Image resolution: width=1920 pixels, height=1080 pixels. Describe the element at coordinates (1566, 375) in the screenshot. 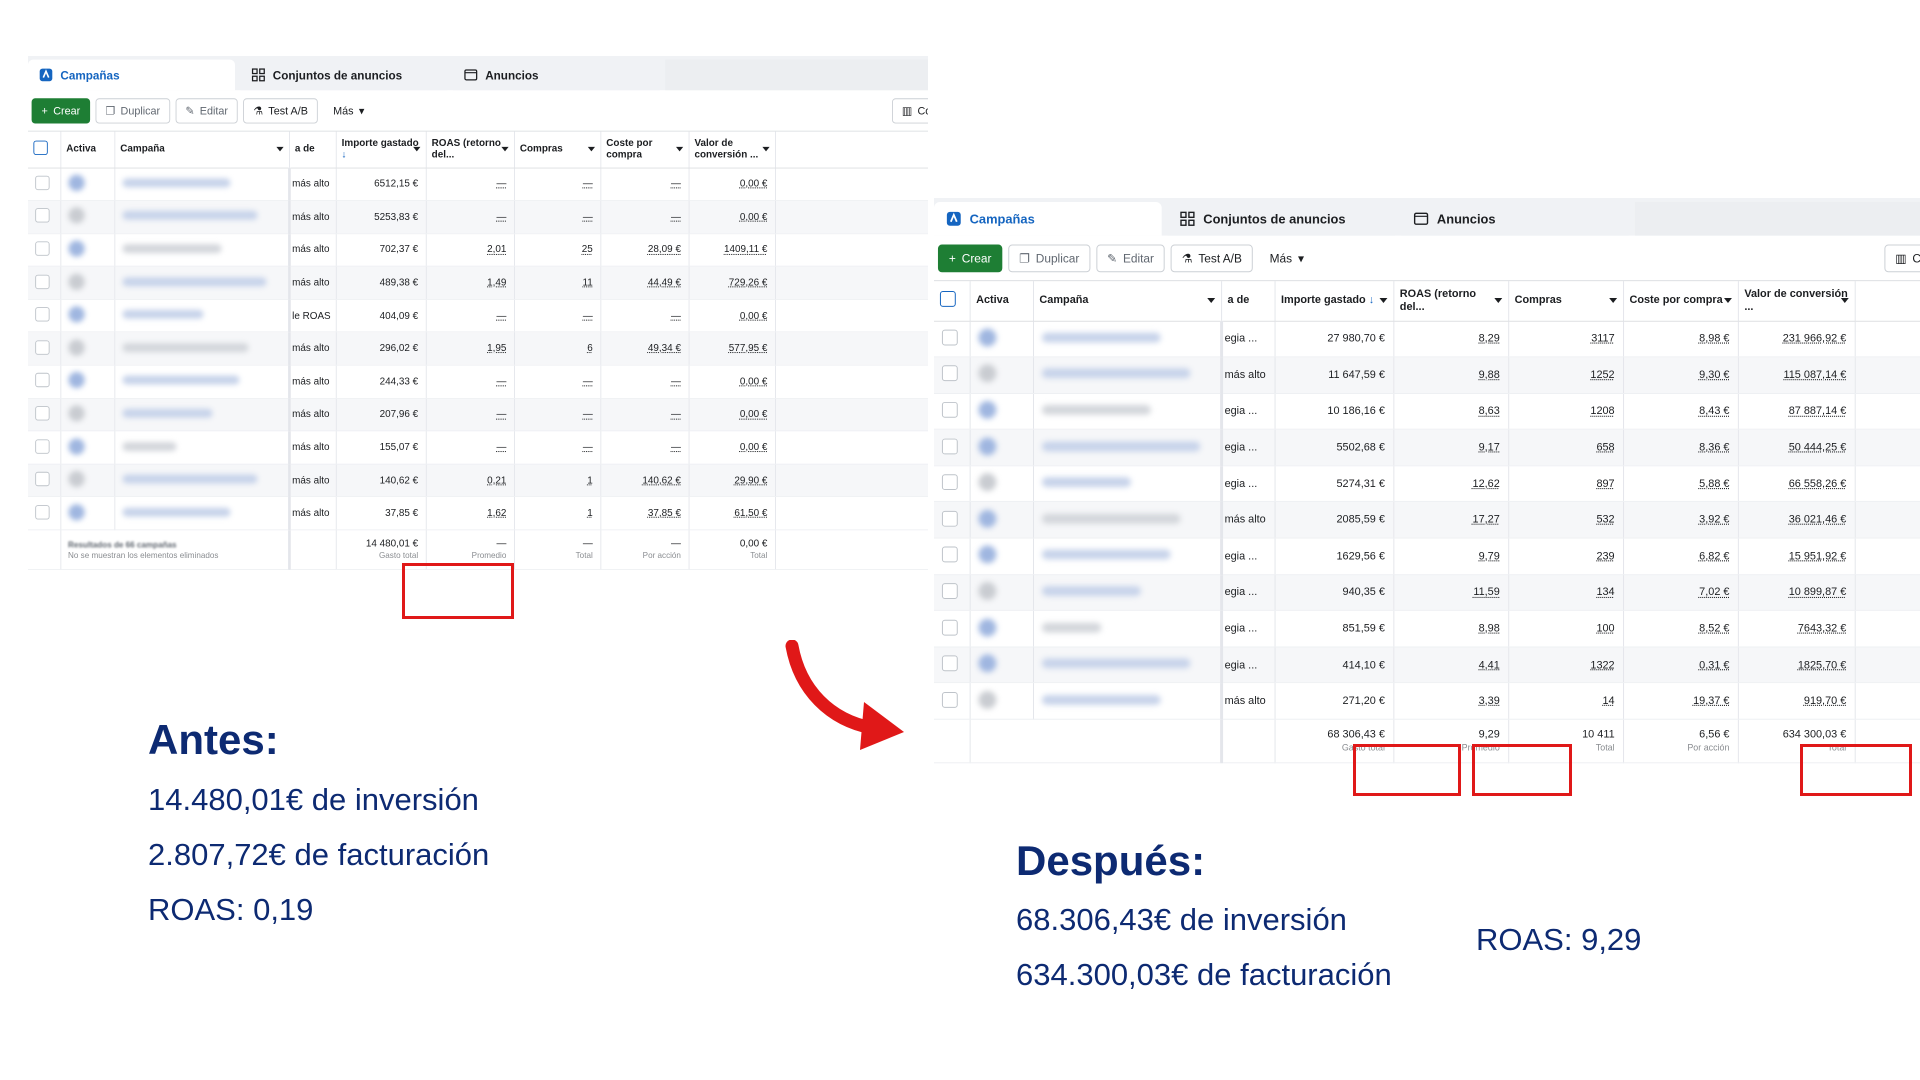

I see `purchases-cell: 1252` at that location.